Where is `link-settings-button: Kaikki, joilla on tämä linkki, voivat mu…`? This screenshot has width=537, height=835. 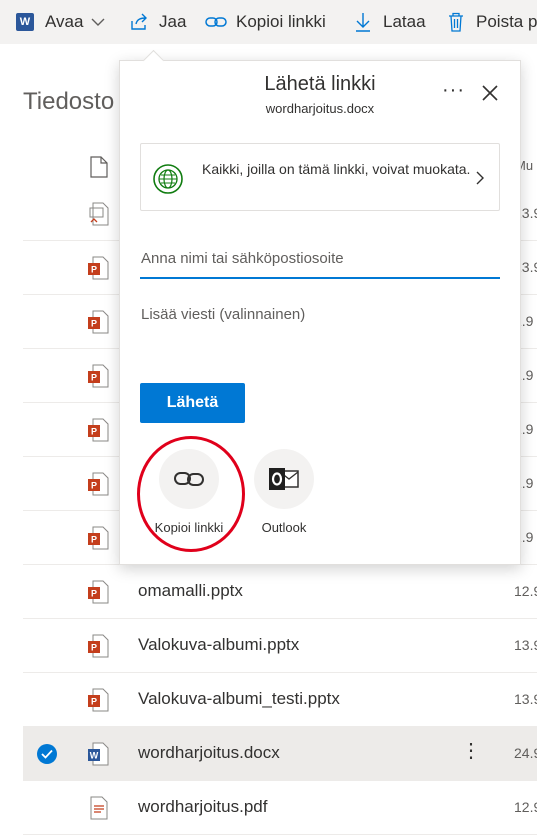
link-settings-button: Kaikki, joilla on tämä linkki, voivat mu… is located at coordinates (320, 177).